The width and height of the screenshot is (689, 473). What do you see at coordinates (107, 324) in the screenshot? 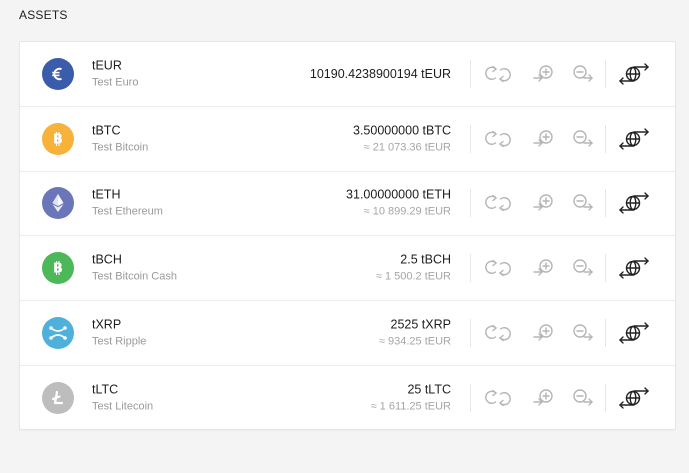
I see `asset-symbol: tXRP` at bounding box center [107, 324].